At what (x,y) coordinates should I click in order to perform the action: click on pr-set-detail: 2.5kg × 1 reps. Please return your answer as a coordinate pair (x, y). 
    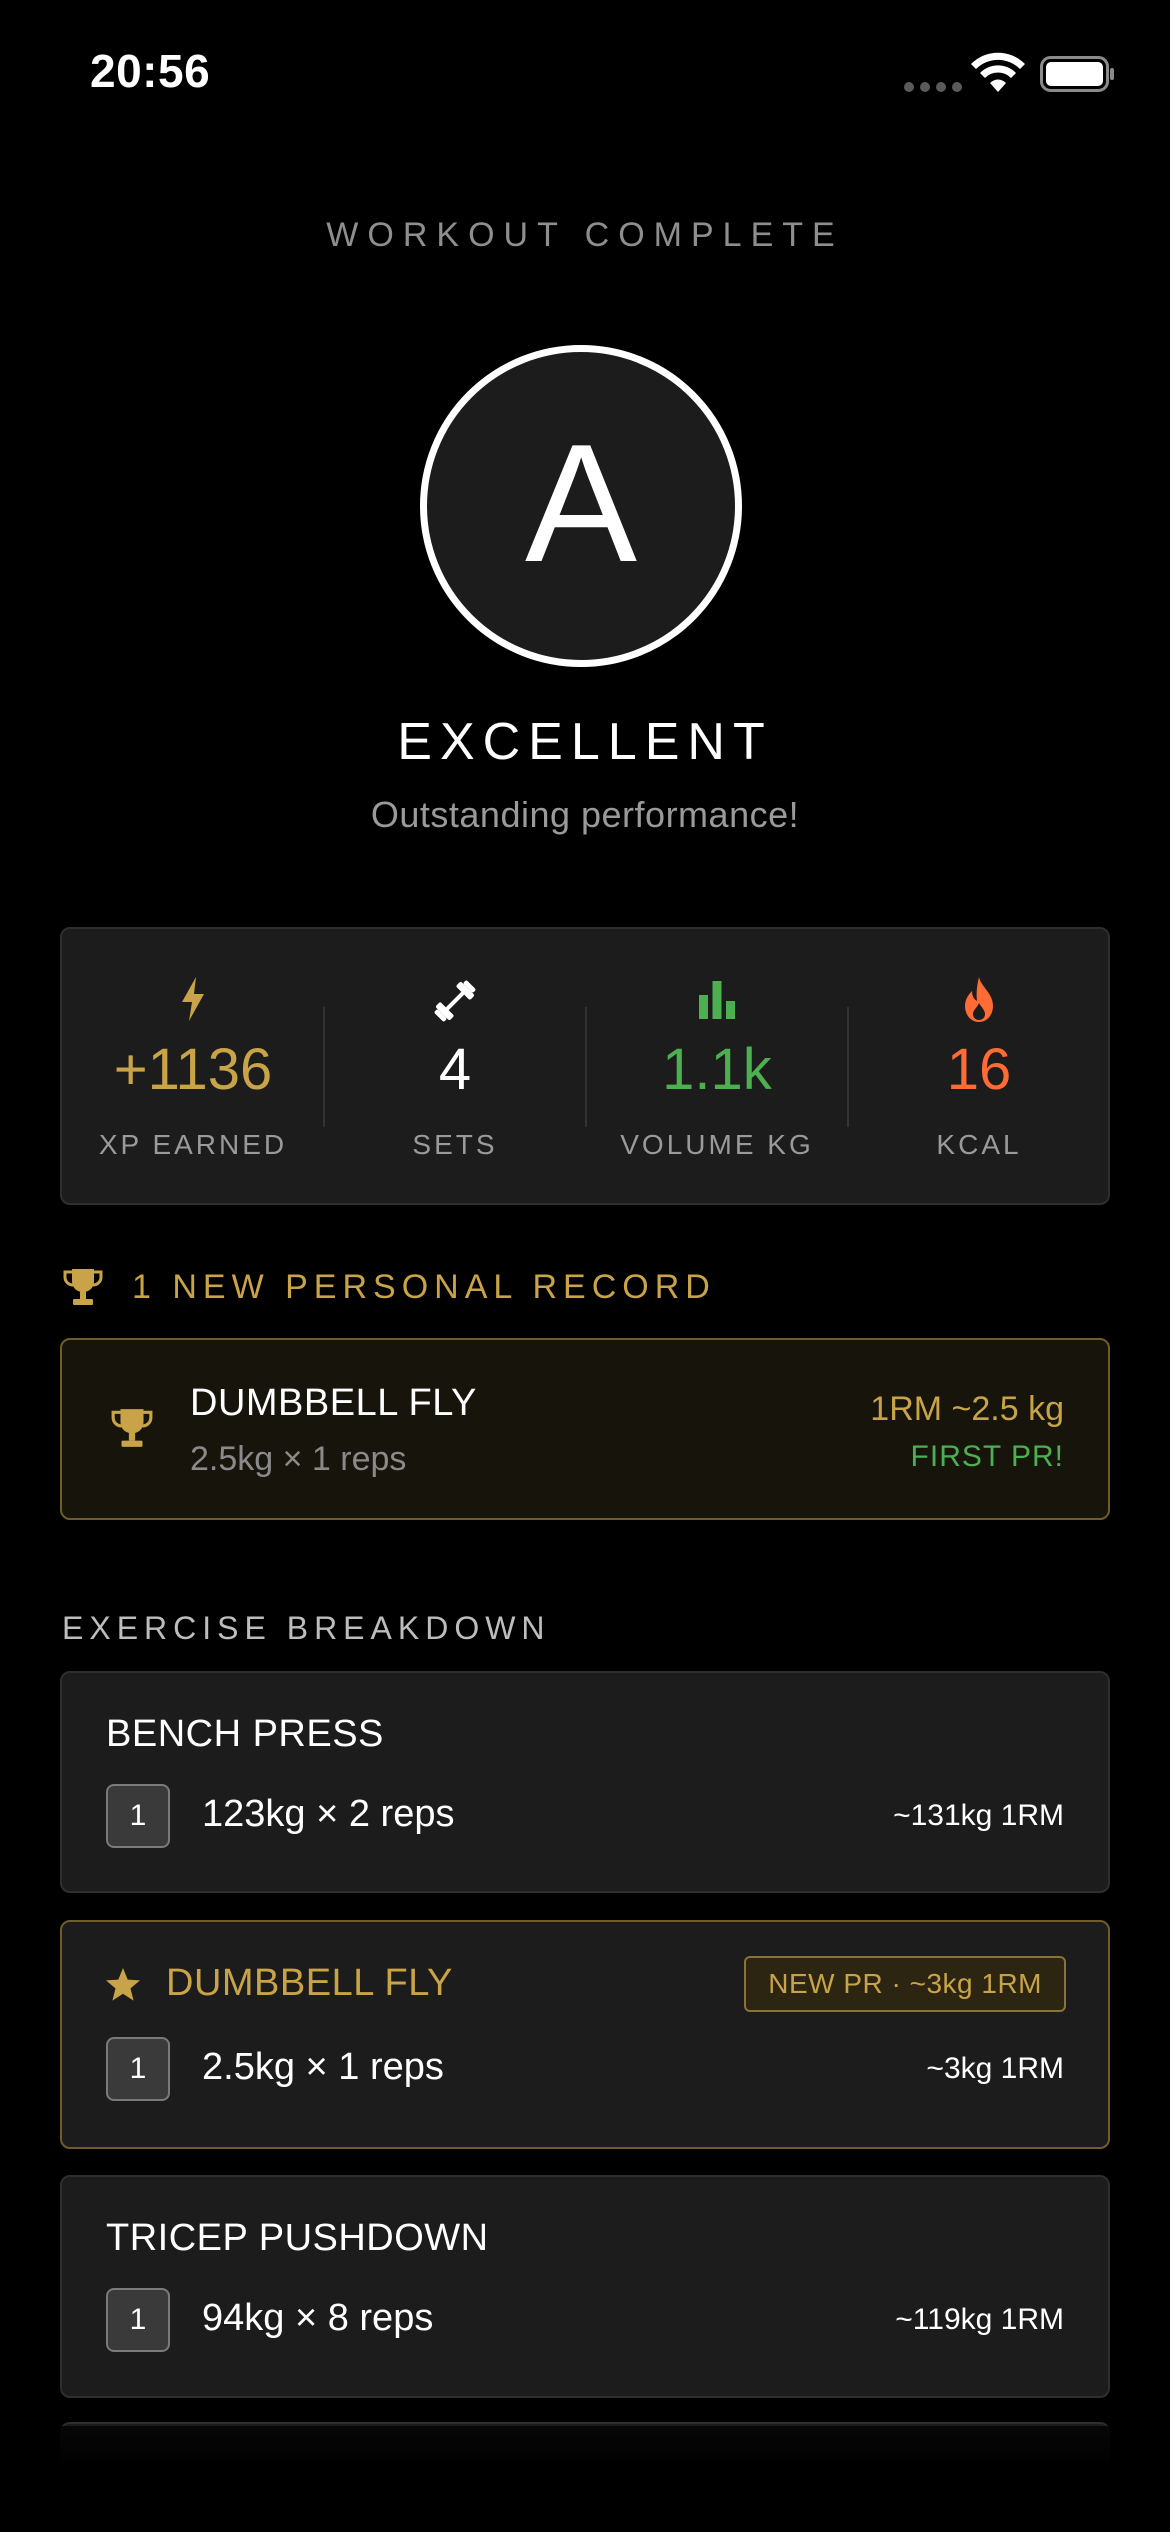
    Looking at the image, I should click on (298, 1459).